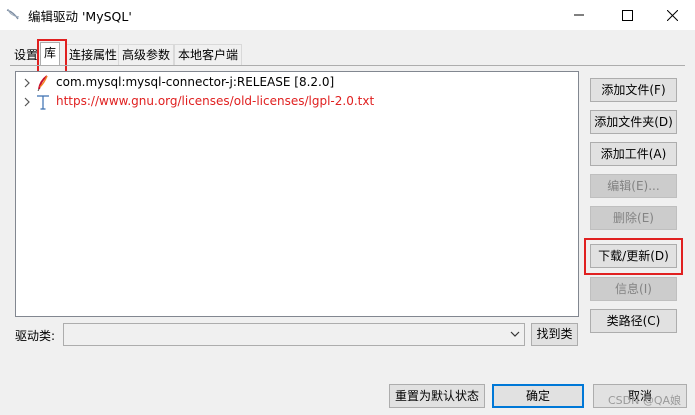 The width and height of the screenshot is (695, 415). What do you see at coordinates (633, 218) in the screenshot?
I see `delete-button: 删除(E)` at bounding box center [633, 218].